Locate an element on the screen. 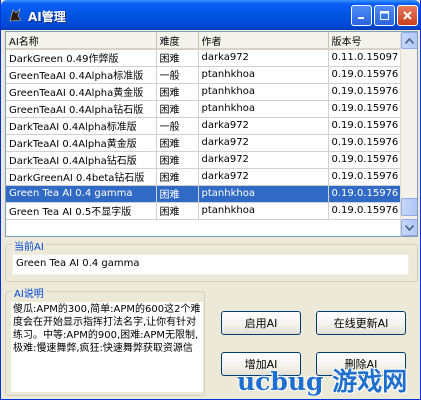 The width and height of the screenshot is (421, 400). cell-name: Green Tea AI 0.4 gamma is located at coordinates (81, 194).